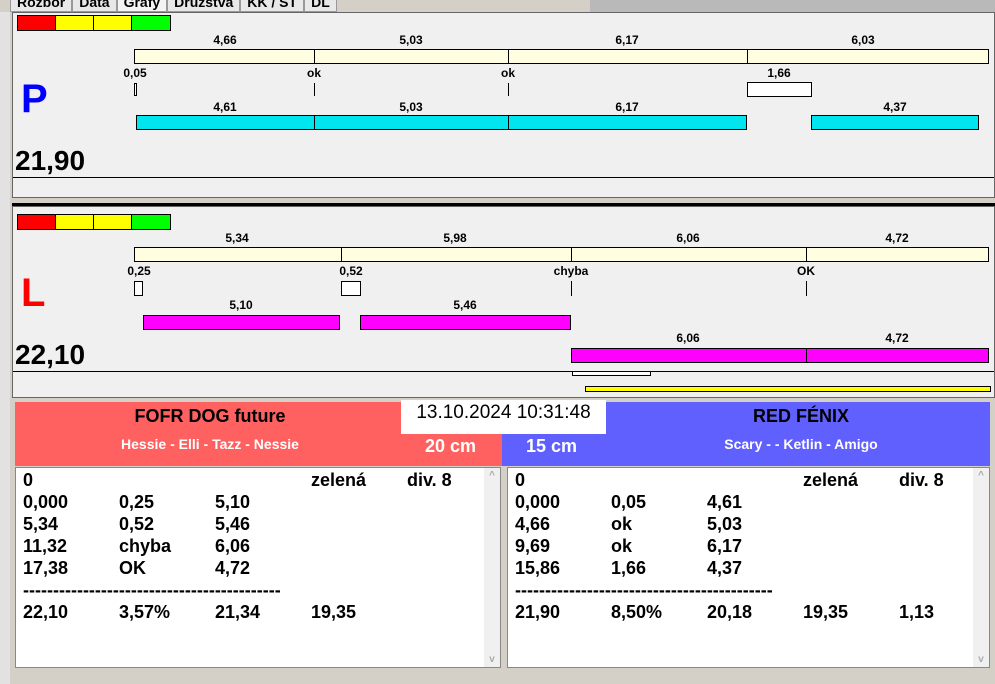 Image resolution: width=995 pixels, height=684 pixels. I want to click on tab-kk-st: KK / ST, so click(272, 6).